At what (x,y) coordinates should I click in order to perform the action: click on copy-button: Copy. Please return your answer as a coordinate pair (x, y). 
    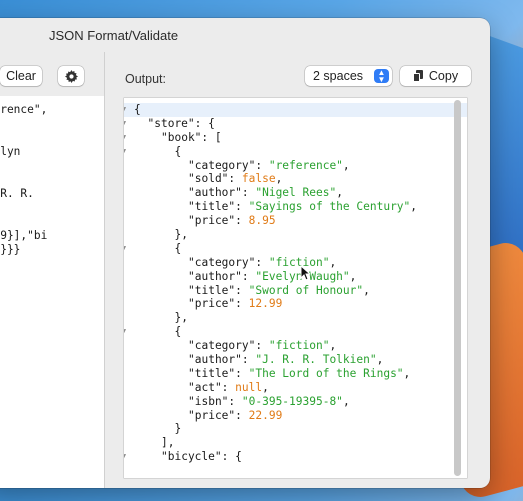
    Looking at the image, I should click on (435, 76).